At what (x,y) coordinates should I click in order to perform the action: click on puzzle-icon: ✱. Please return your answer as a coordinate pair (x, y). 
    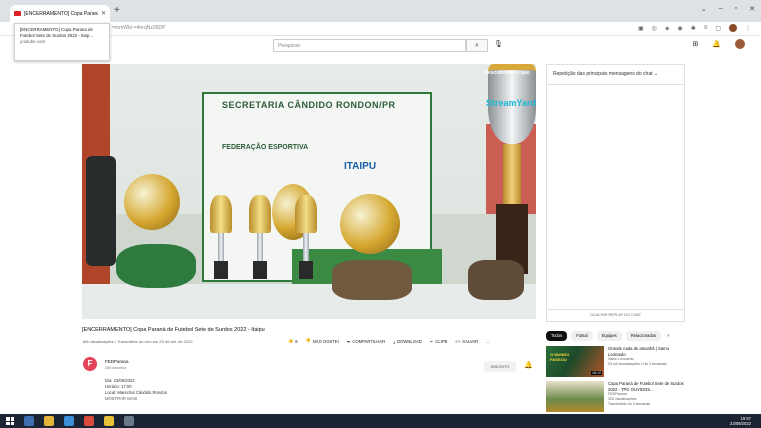
    Looking at the image, I should click on (693, 28).